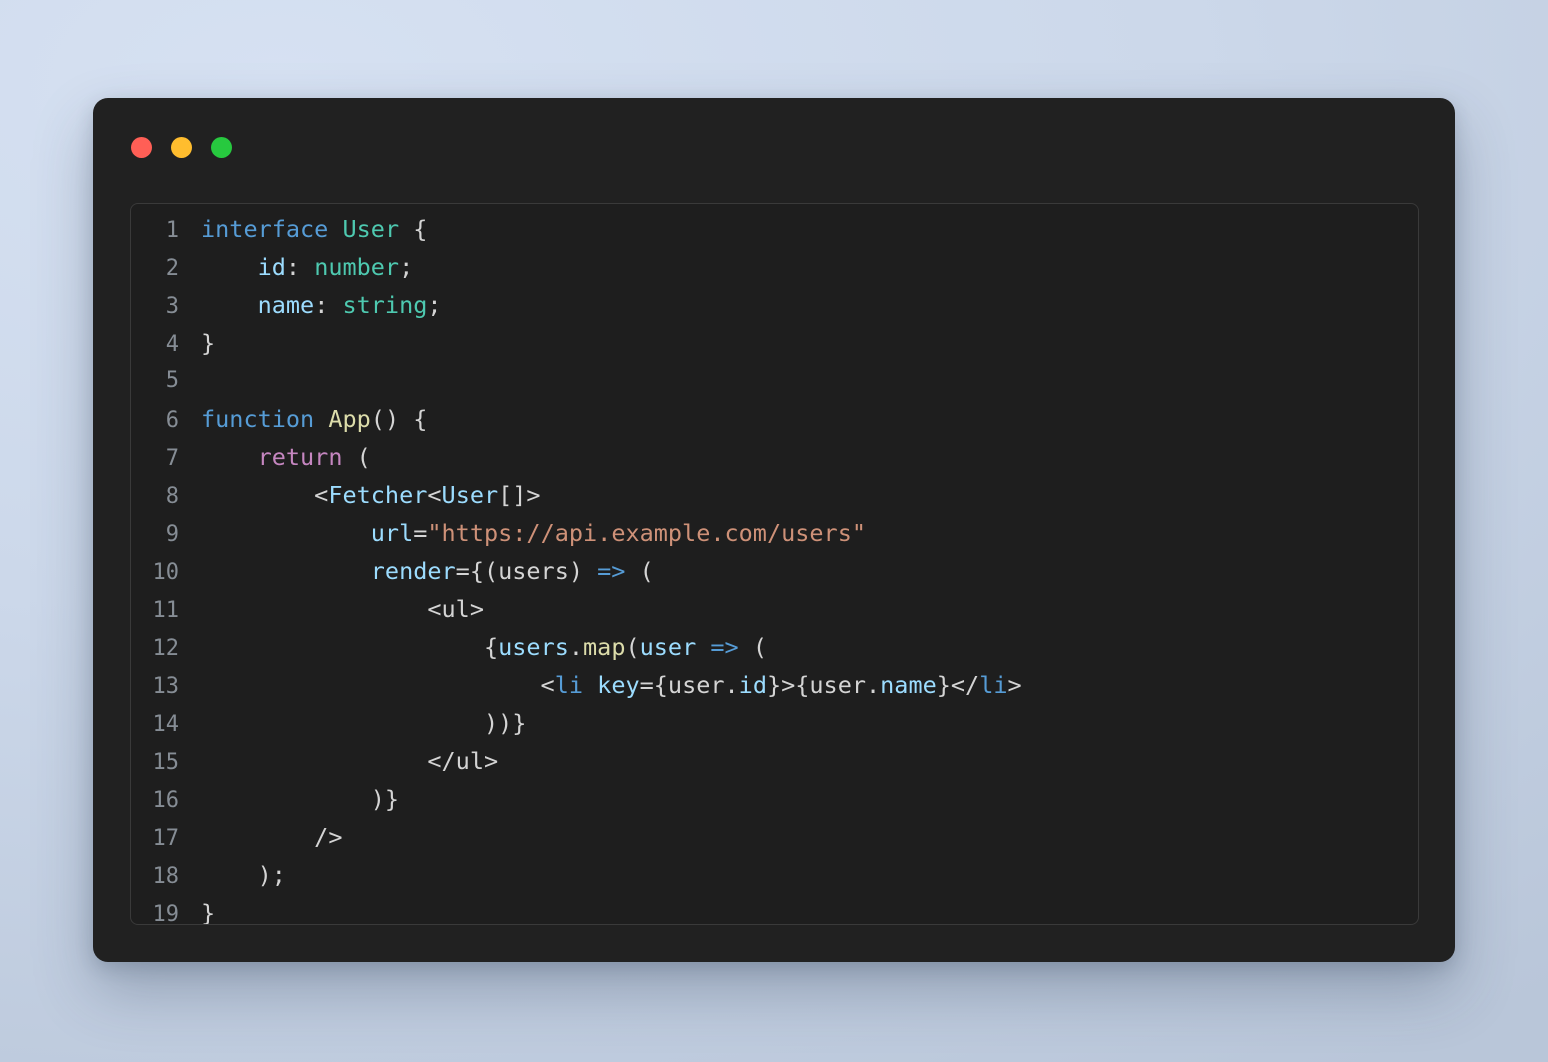  What do you see at coordinates (526, 571) in the screenshot?
I see `code-token: ={(users)` at bounding box center [526, 571].